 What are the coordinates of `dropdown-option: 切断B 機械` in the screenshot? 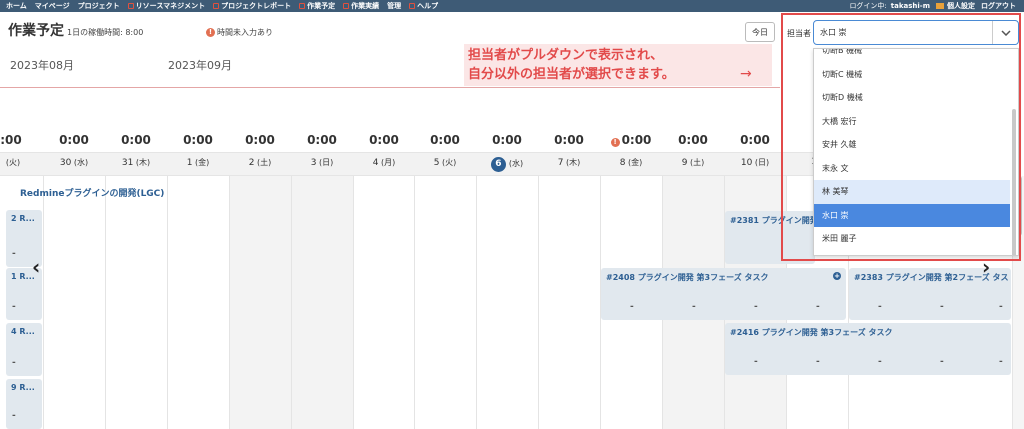 It's located at (912, 56).